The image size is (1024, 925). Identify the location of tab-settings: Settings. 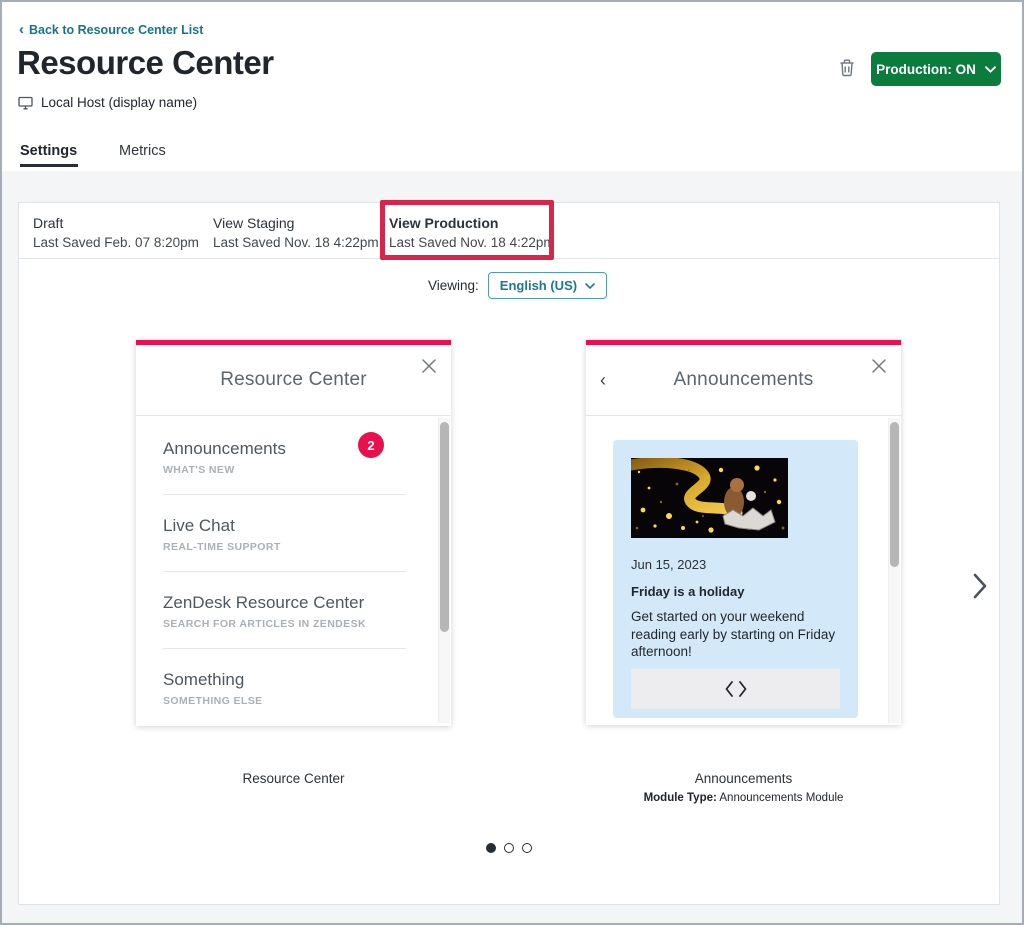
(49, 155).